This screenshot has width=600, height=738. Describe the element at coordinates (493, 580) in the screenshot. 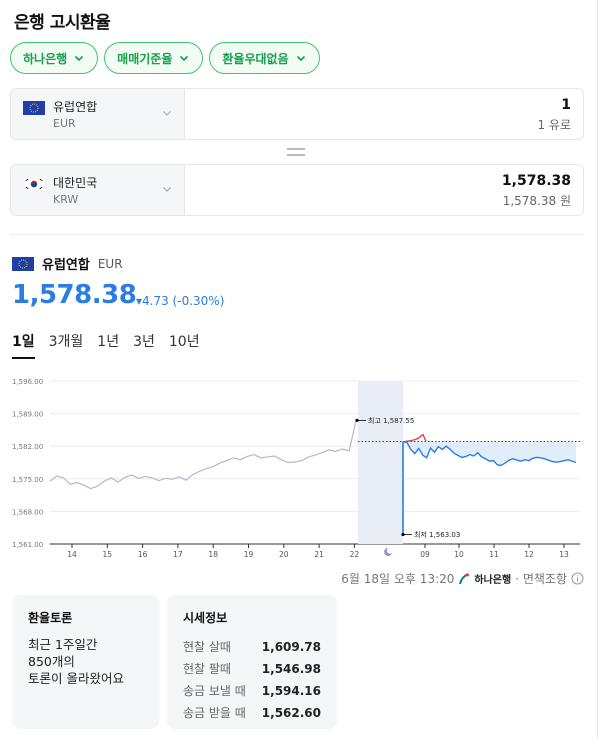

I see `bank-name: 하나은행` at that location.